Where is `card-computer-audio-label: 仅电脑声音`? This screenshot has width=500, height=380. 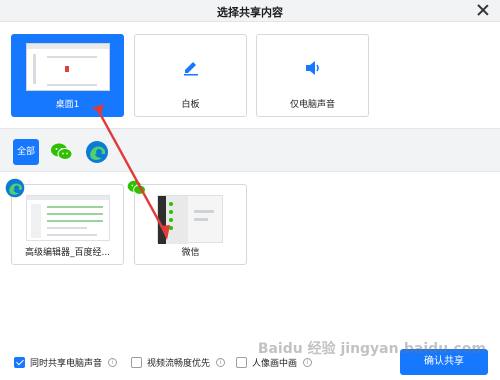
card-computer-audio-label: 仅电脑声音 is located at coordinates (312, 105).